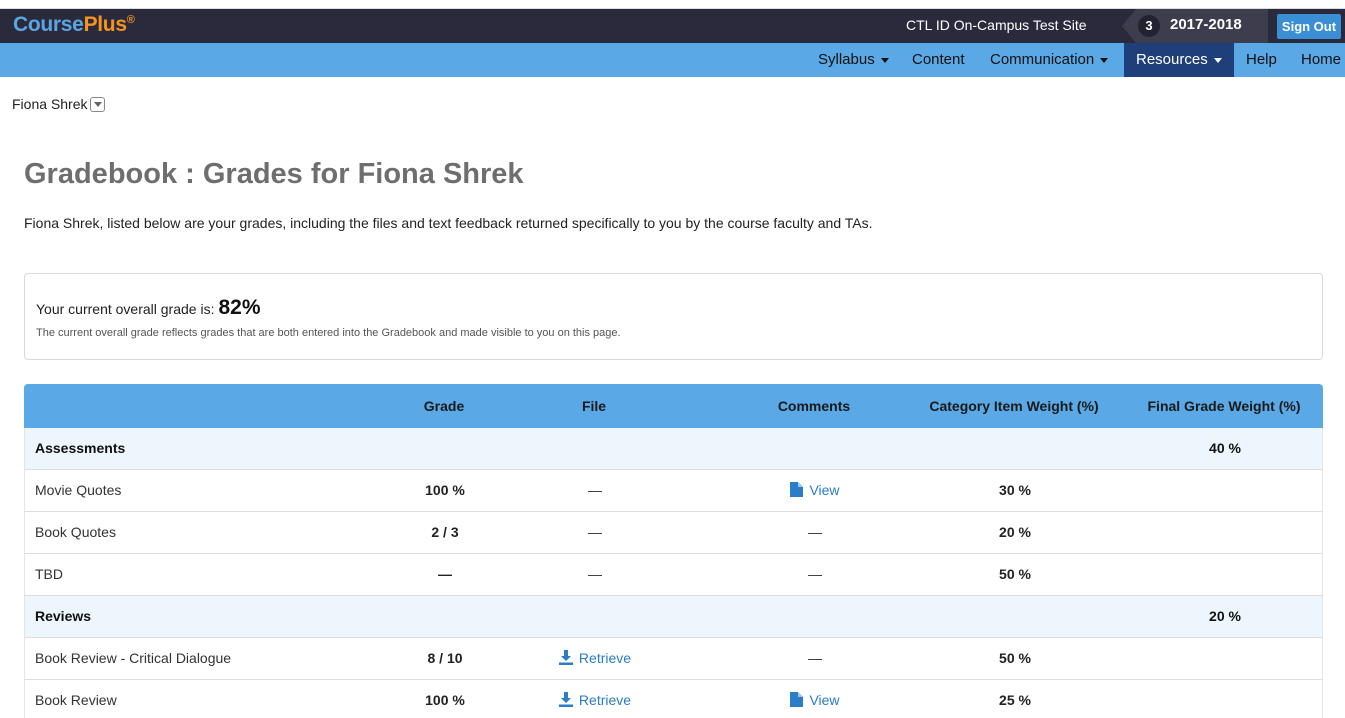 Image resolution: width=1345 pixels, height=718 pixels. I want to click on header-file: File, so click(594, 406).